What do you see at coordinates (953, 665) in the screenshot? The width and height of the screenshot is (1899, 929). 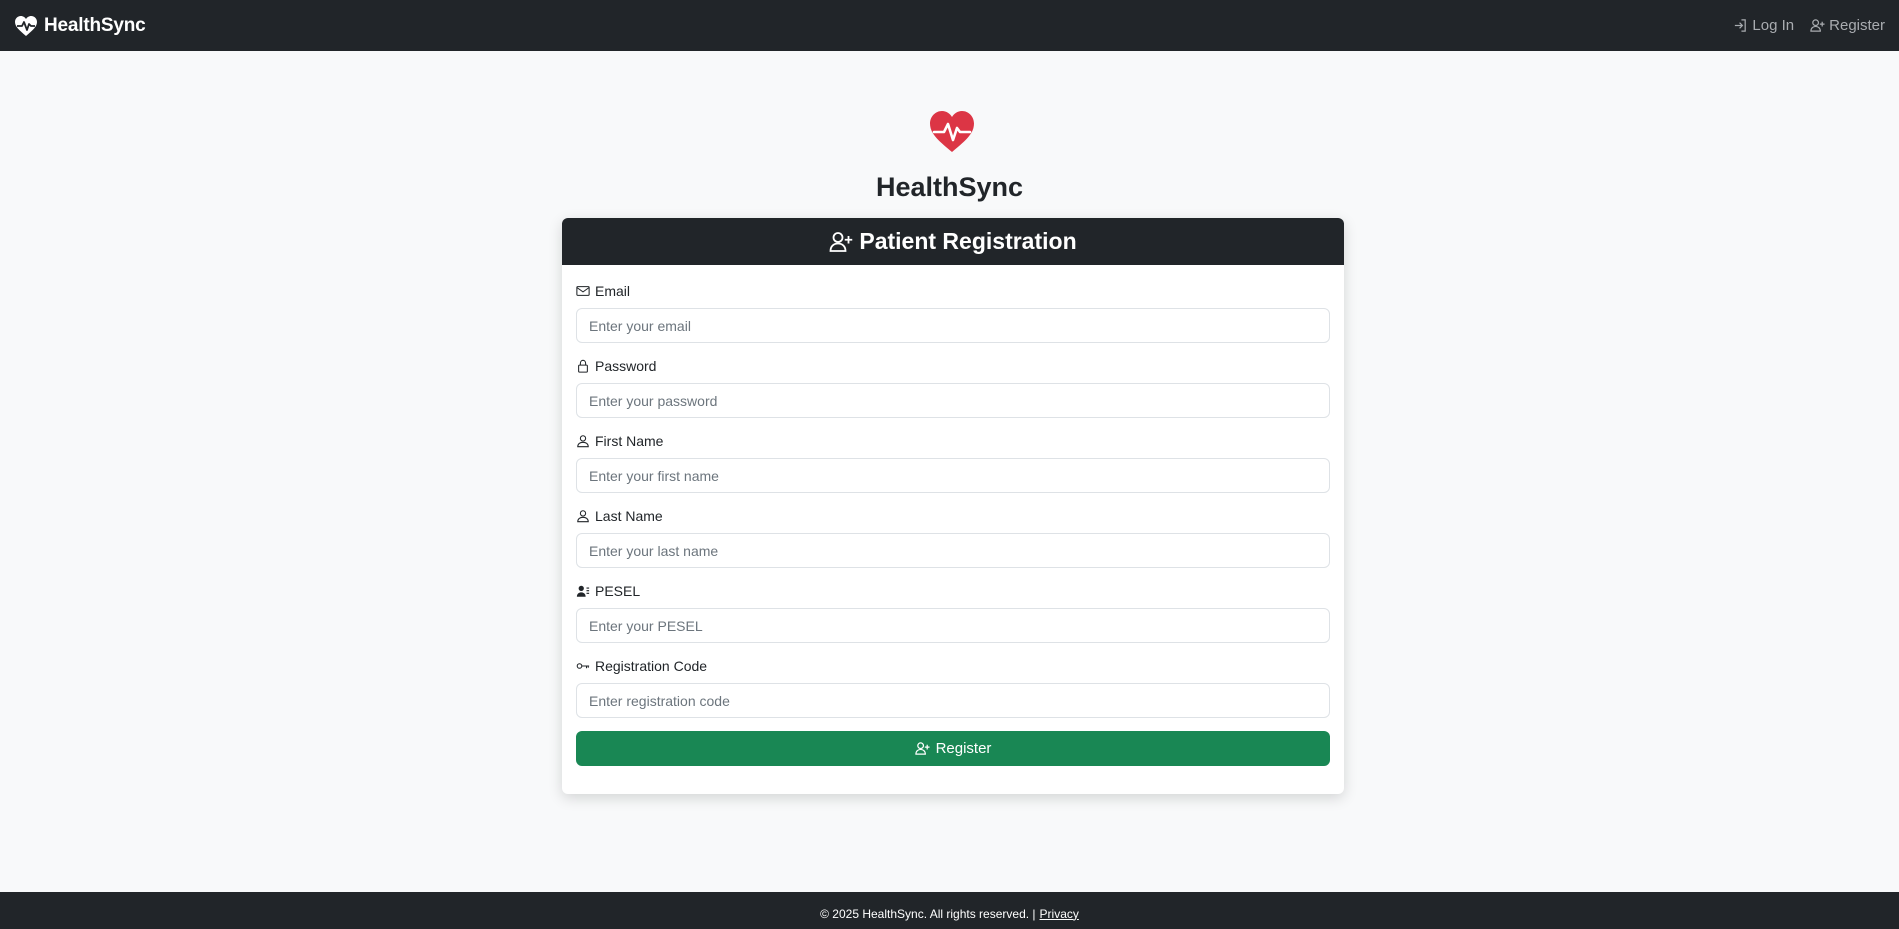 I see `registration-code-label: Registration Code` at bounding box center [953, 665].